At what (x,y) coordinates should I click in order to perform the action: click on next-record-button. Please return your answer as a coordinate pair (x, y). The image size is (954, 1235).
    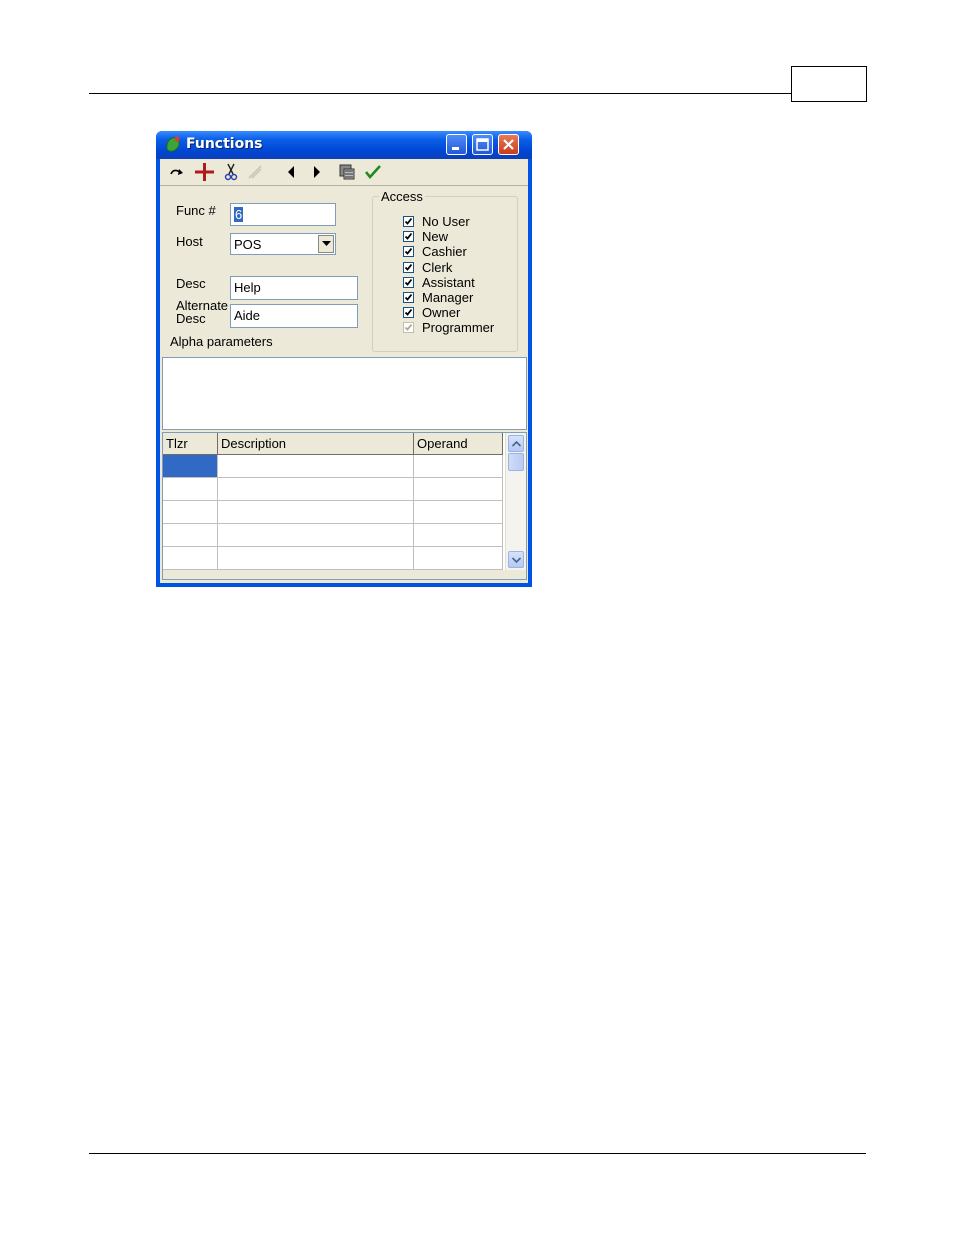
    Looking at the image, I should click on (317, 172).